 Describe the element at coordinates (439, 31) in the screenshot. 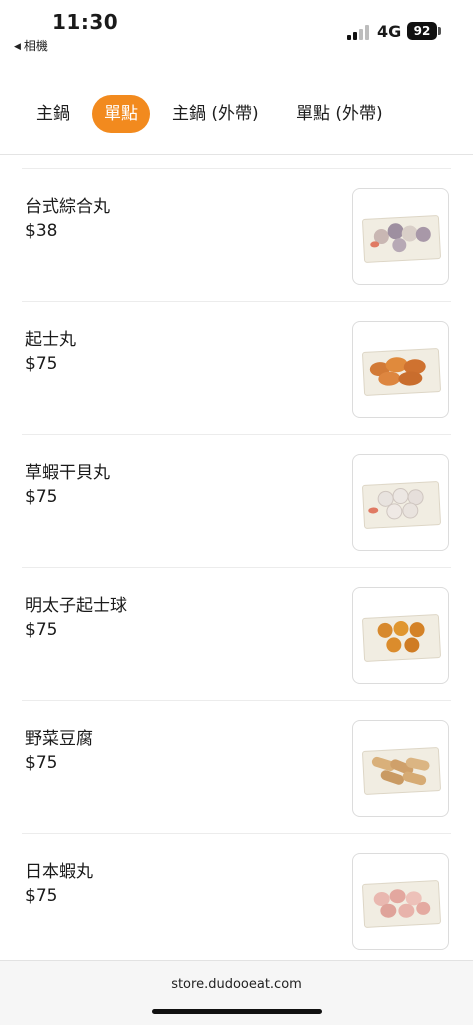

I see `battery-tip` at that location.